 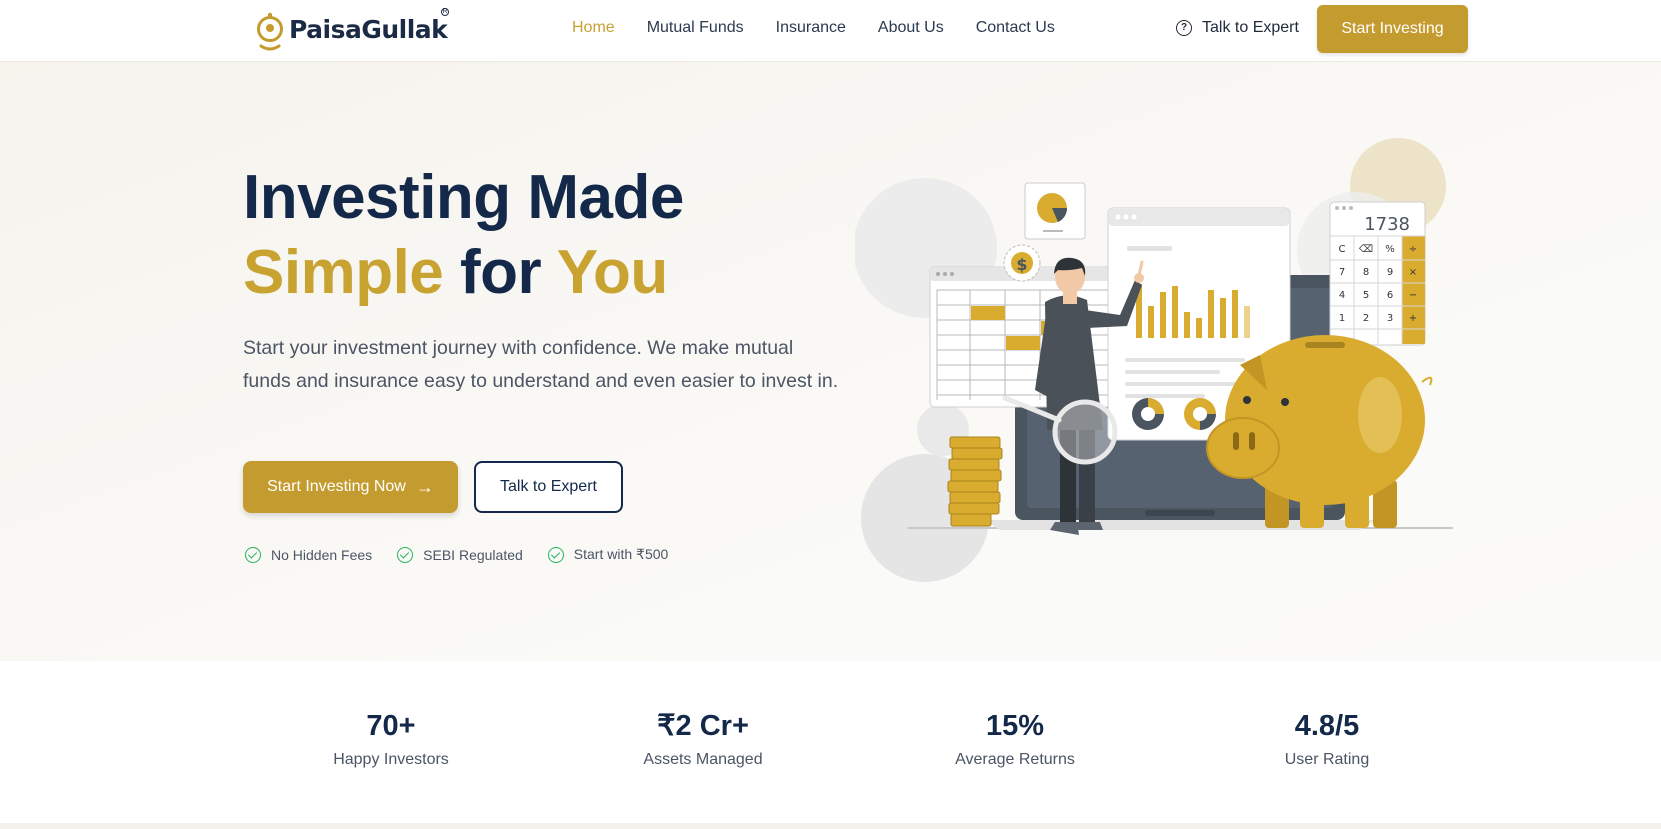 What do you see at coordinates (424, 486) in the screenshot?
I see `arrow-right-icon: →` at bounding box center [424, 486].